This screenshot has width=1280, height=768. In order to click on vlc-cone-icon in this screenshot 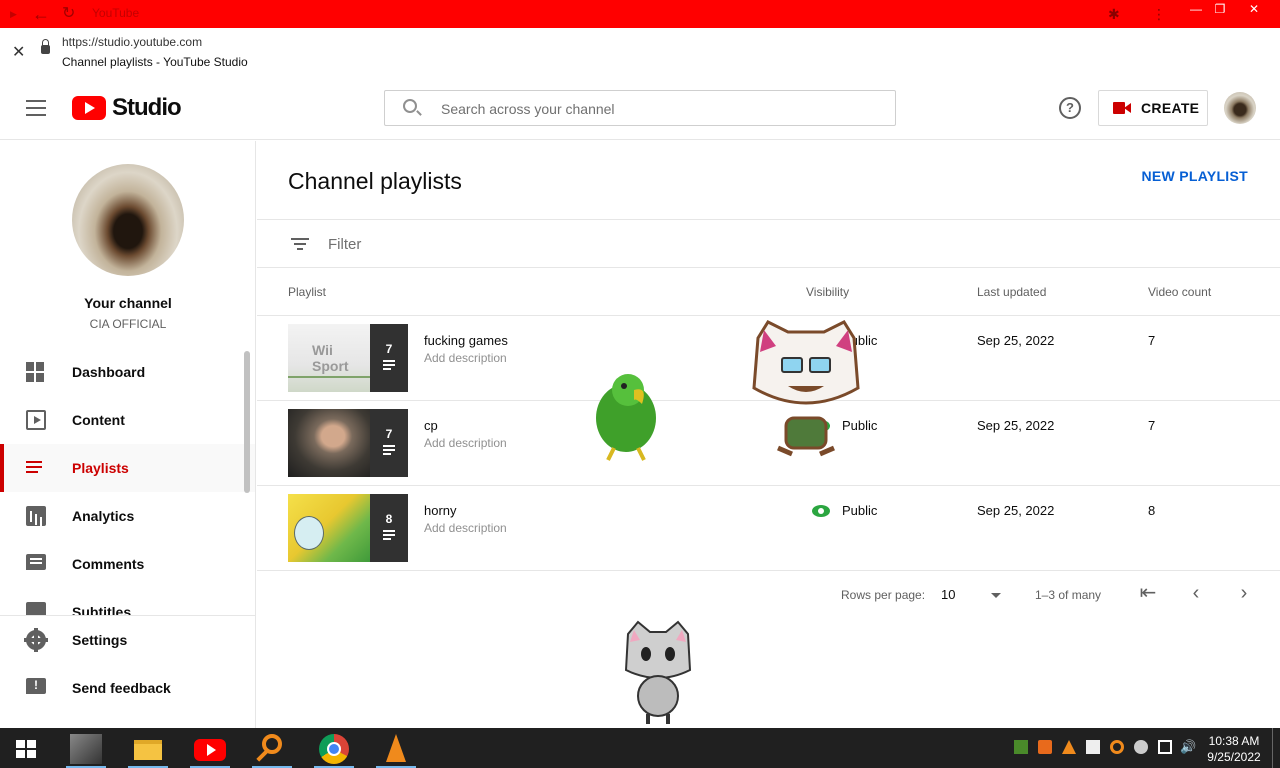, I will do `click(396, 748)`.